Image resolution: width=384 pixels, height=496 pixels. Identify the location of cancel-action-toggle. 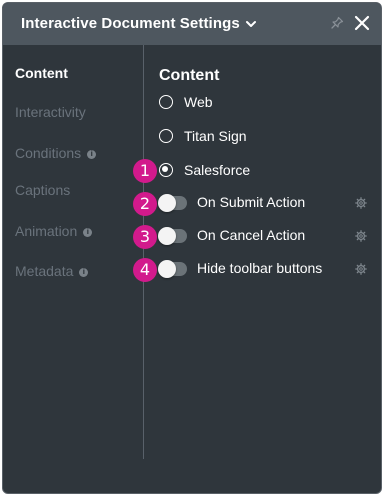
(172, 236).